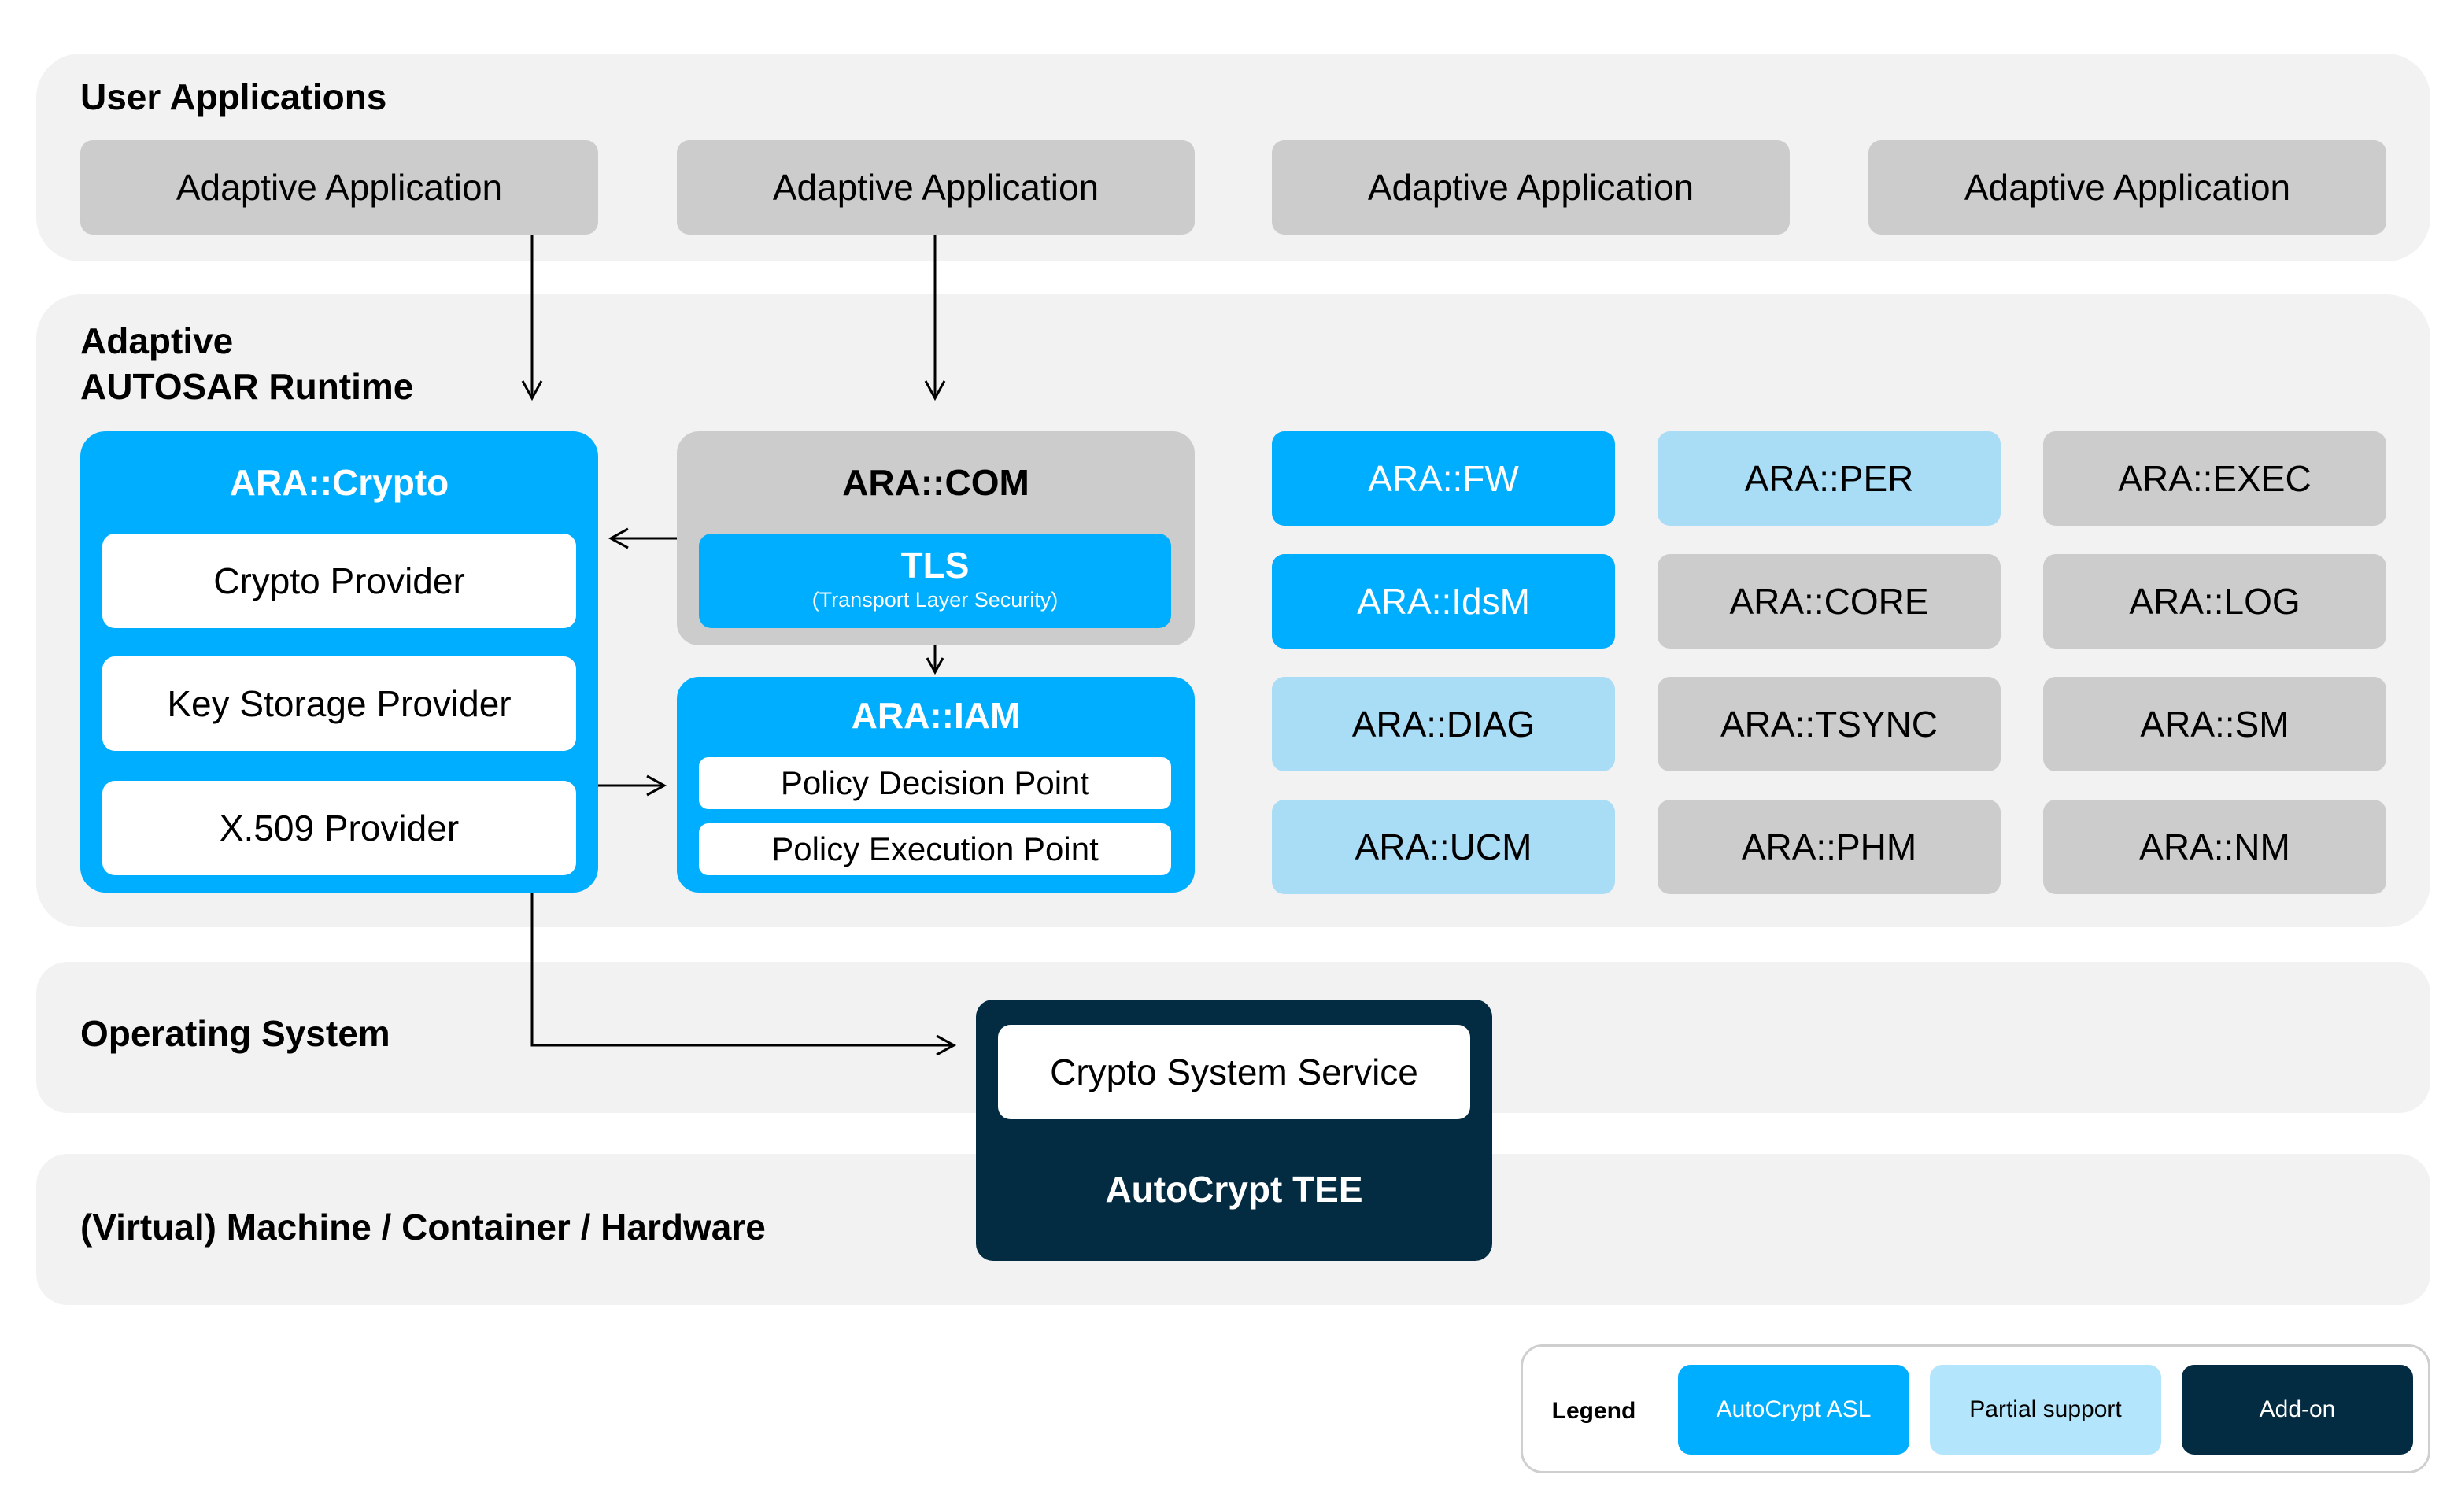  I want to click on layer-title-runtime-line2: AUTOSAR Runtime, so click(247, 386).